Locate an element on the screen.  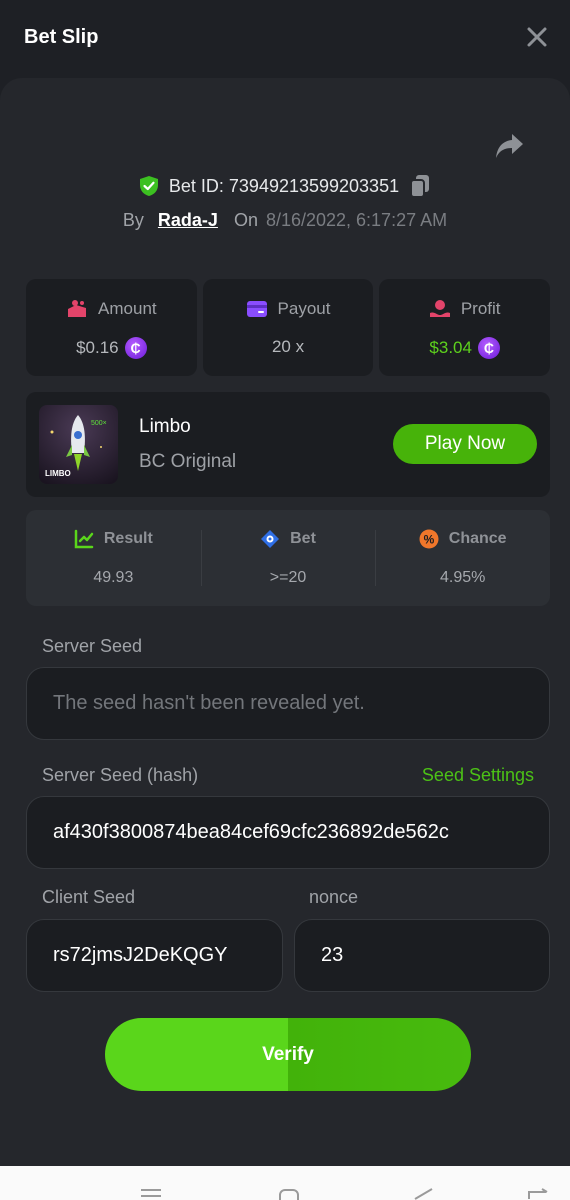
game-card: 500× LIMBO Limbo BC Original Play Now is located at coordinates (288, 444).